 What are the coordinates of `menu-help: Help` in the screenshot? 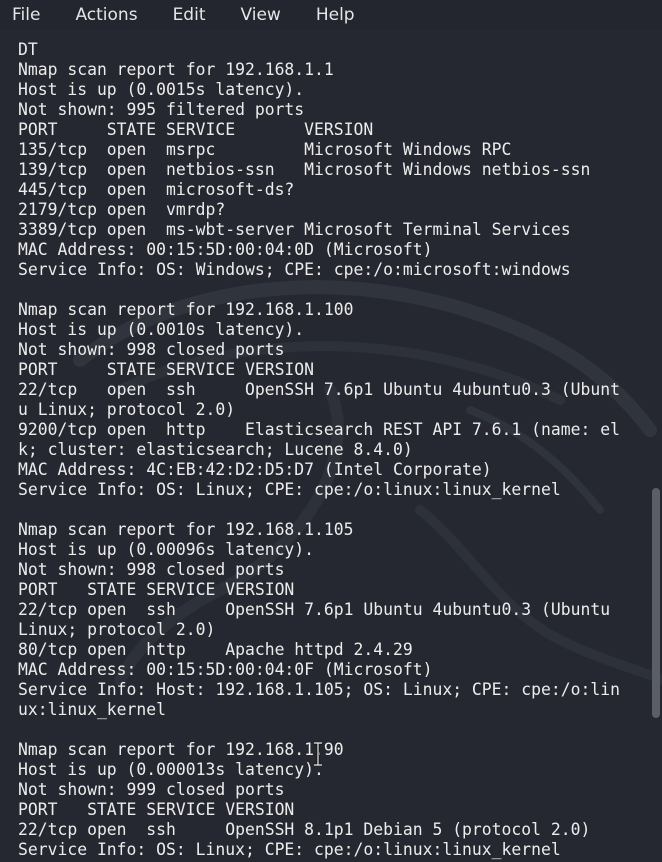 It's located at (335, 15).